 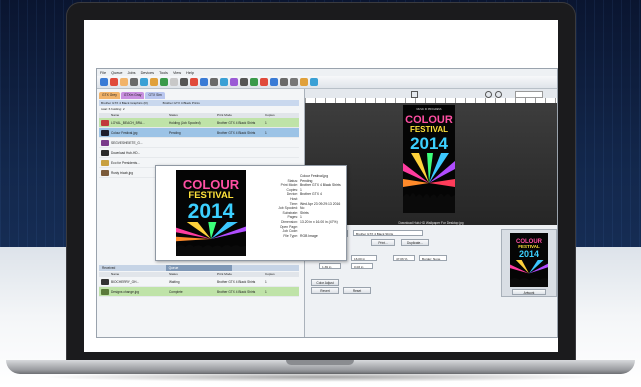 What do you see at coordinates (404, 258) in the screenshot?
I see `scale-field: 47.06 %` at bounding box center [404, 258].